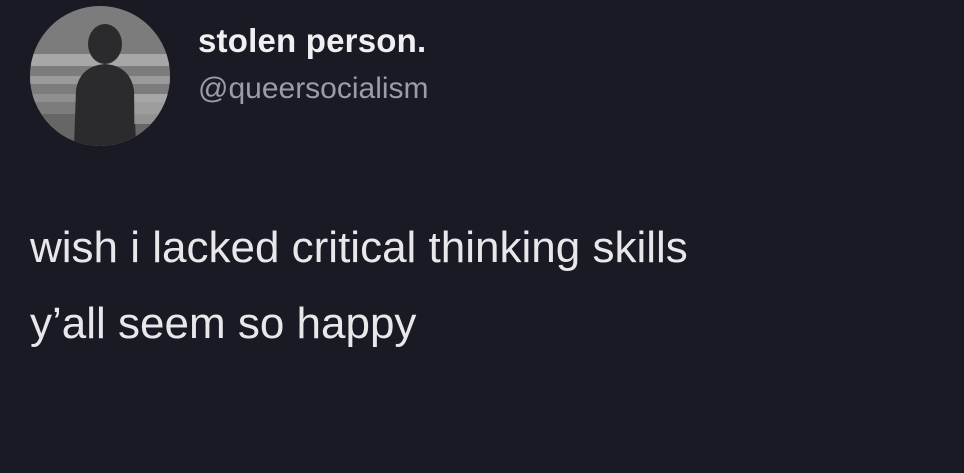 This screenshot has height=473, width=964. Describe the element at coordinates (312, 41) in the screenshot. I see `display-name: stolen person.` at that location.